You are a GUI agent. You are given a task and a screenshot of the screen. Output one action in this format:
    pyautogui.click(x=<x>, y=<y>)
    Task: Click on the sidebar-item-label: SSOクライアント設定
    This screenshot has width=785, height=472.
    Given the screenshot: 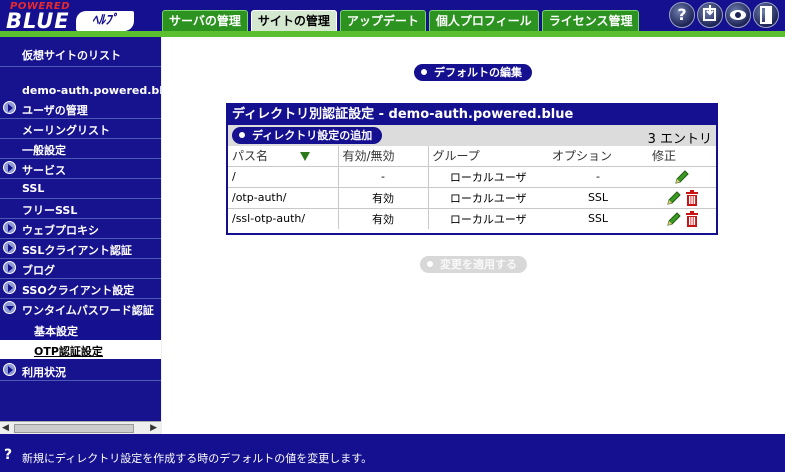 What is the action you would take?
    pyautogui.click(x=78, y=290)
    